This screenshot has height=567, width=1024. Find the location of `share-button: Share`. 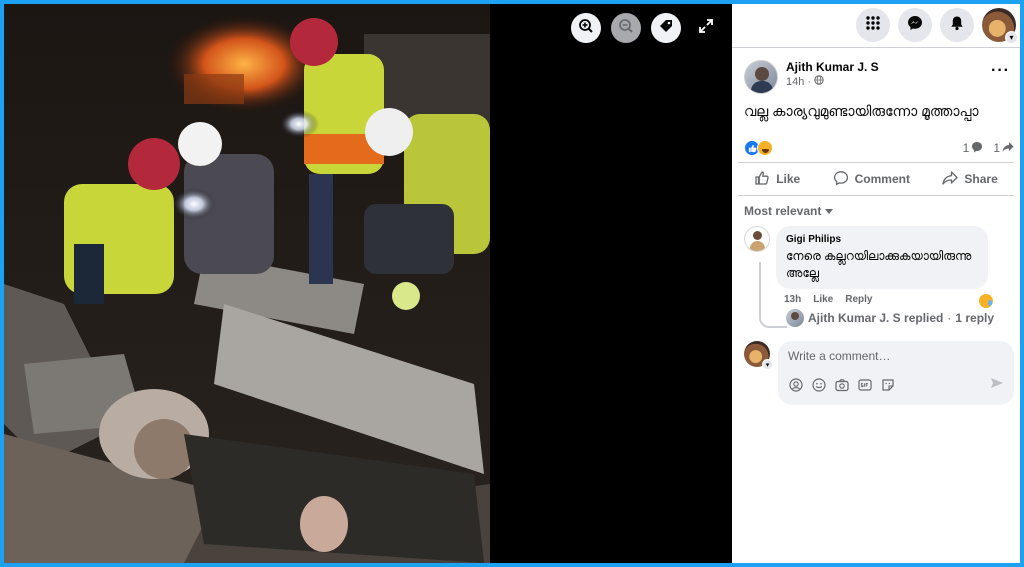

share-button: Share is located at coordinates (969, 179).